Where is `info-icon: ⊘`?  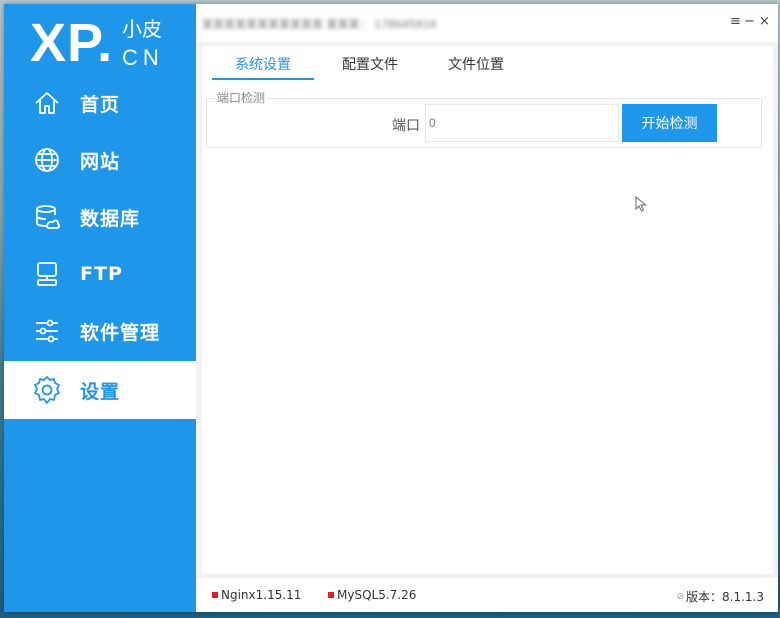
info-icon: ⊘ is located at coordinates (680, 596).